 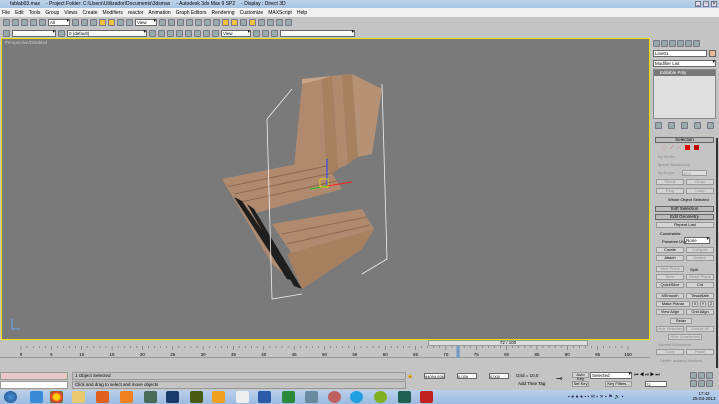 I want to click on select-icon, so click(x=75, y=22).